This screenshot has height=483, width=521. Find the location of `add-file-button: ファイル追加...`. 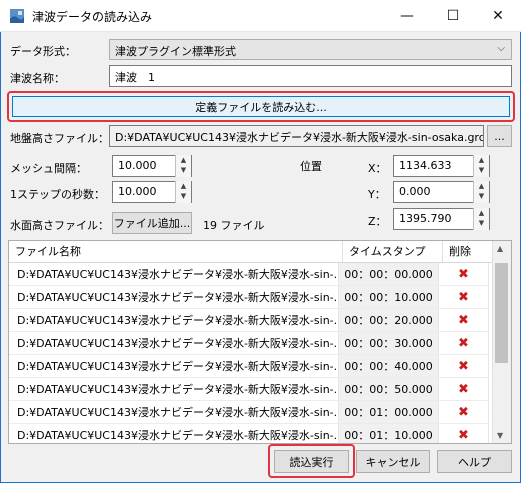

add-file-button: ファイル追加... is located at coordinates (152, 223).